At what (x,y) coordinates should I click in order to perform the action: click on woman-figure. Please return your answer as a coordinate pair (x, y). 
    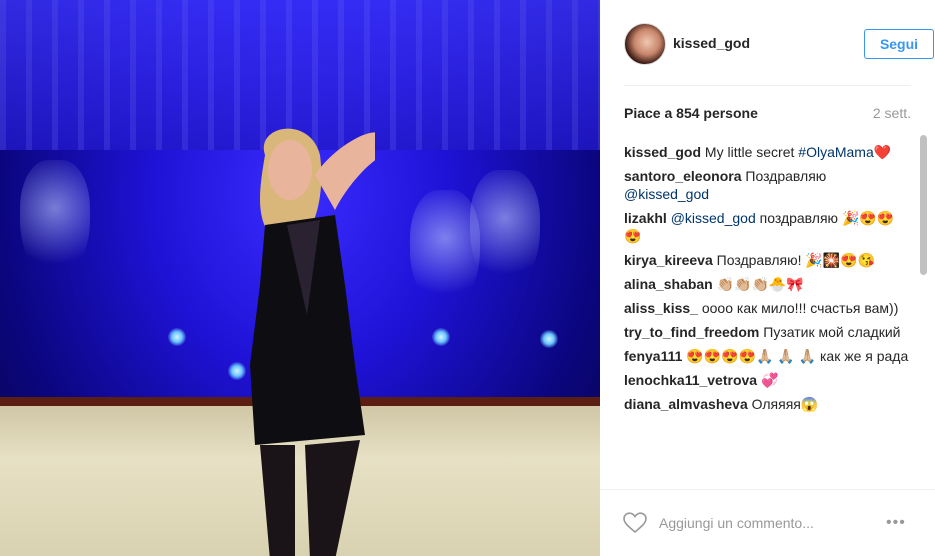
    Looking at the image, I should click on (312, 342).